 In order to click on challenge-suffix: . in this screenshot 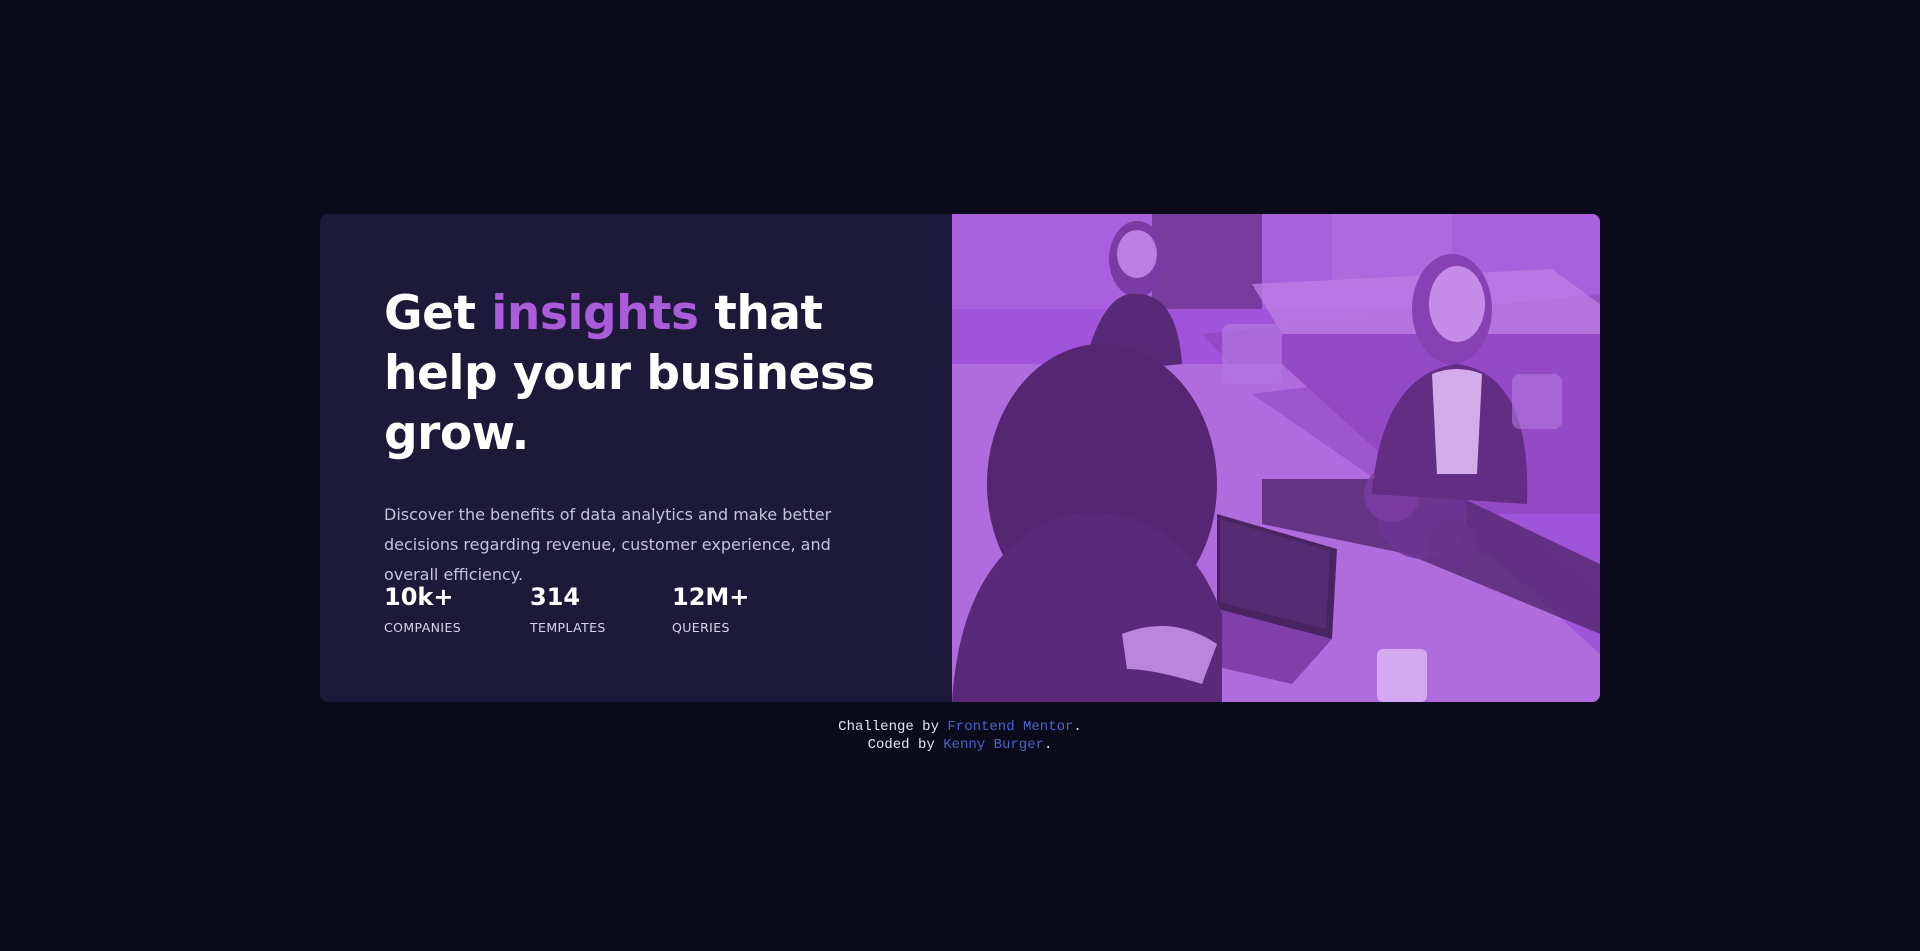, I will do `click(1077, 727)`.